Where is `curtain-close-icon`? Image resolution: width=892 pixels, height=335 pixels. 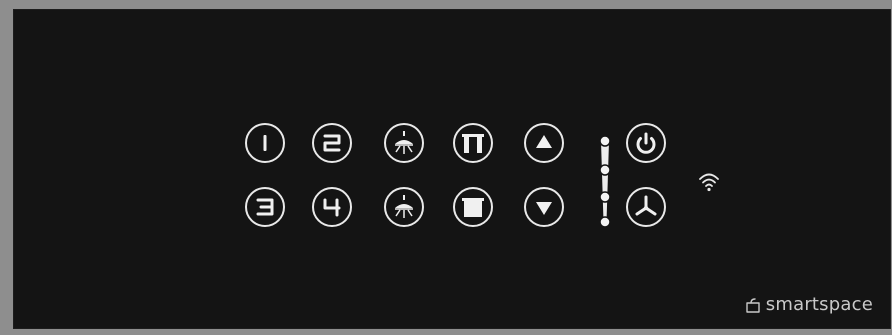
curtain-close-icon is located at coordinates (473, 207).